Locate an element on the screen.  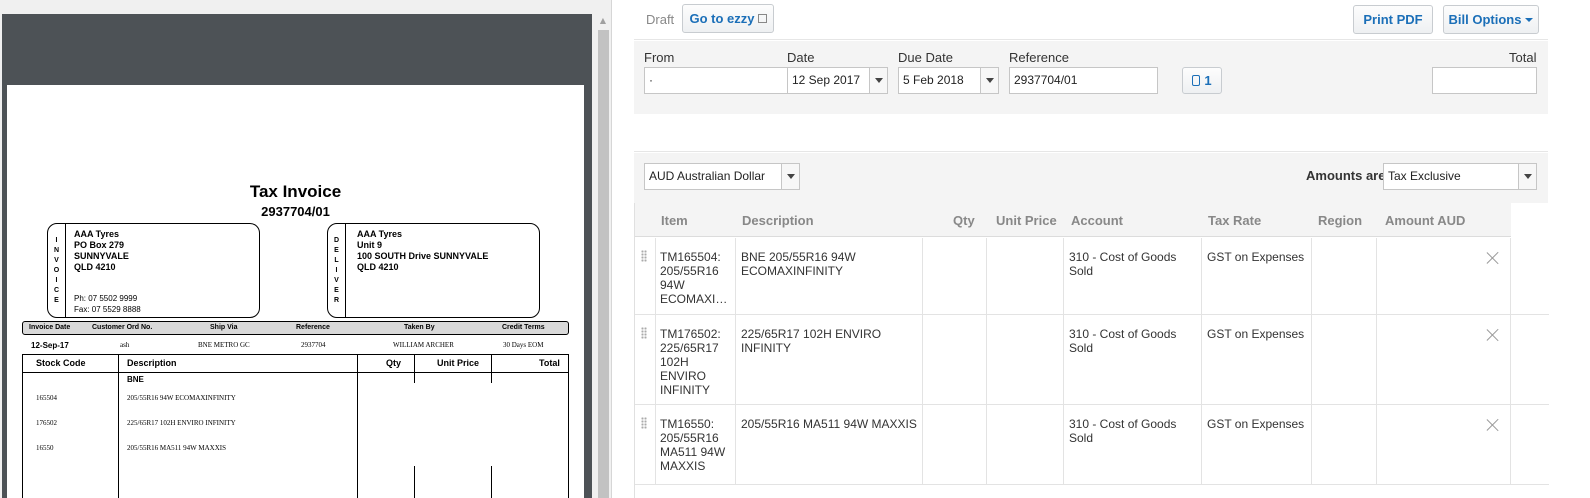
meta-credit-terms: 30 Days EOM is located at coordinates (523, 345).